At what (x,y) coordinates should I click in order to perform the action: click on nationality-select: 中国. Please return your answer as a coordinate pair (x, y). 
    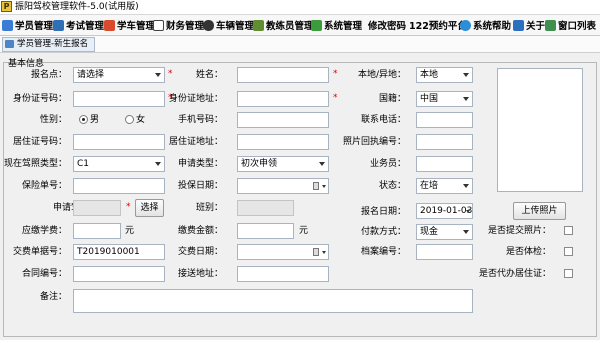
    Looking at the image, I should click on (444, 99).